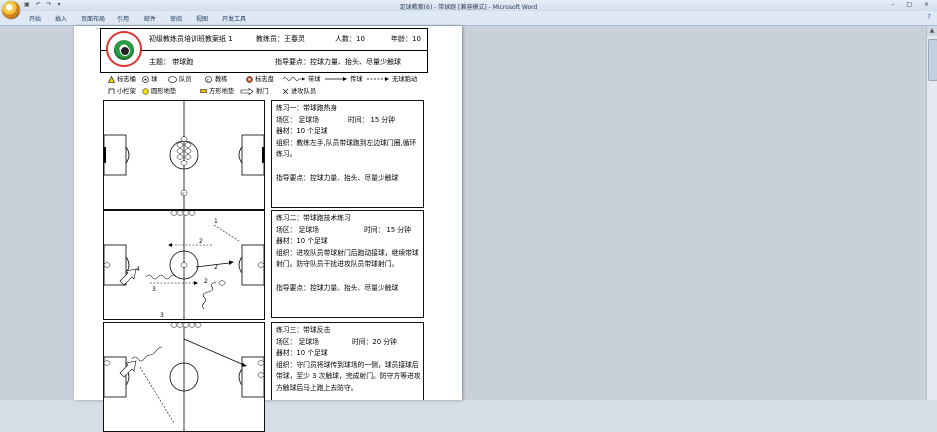  Describe the element at coordinates (317, 387) in the screenshot. I see `exercise3-org-line3: 方触球后马上跑上去防守。` at that location.